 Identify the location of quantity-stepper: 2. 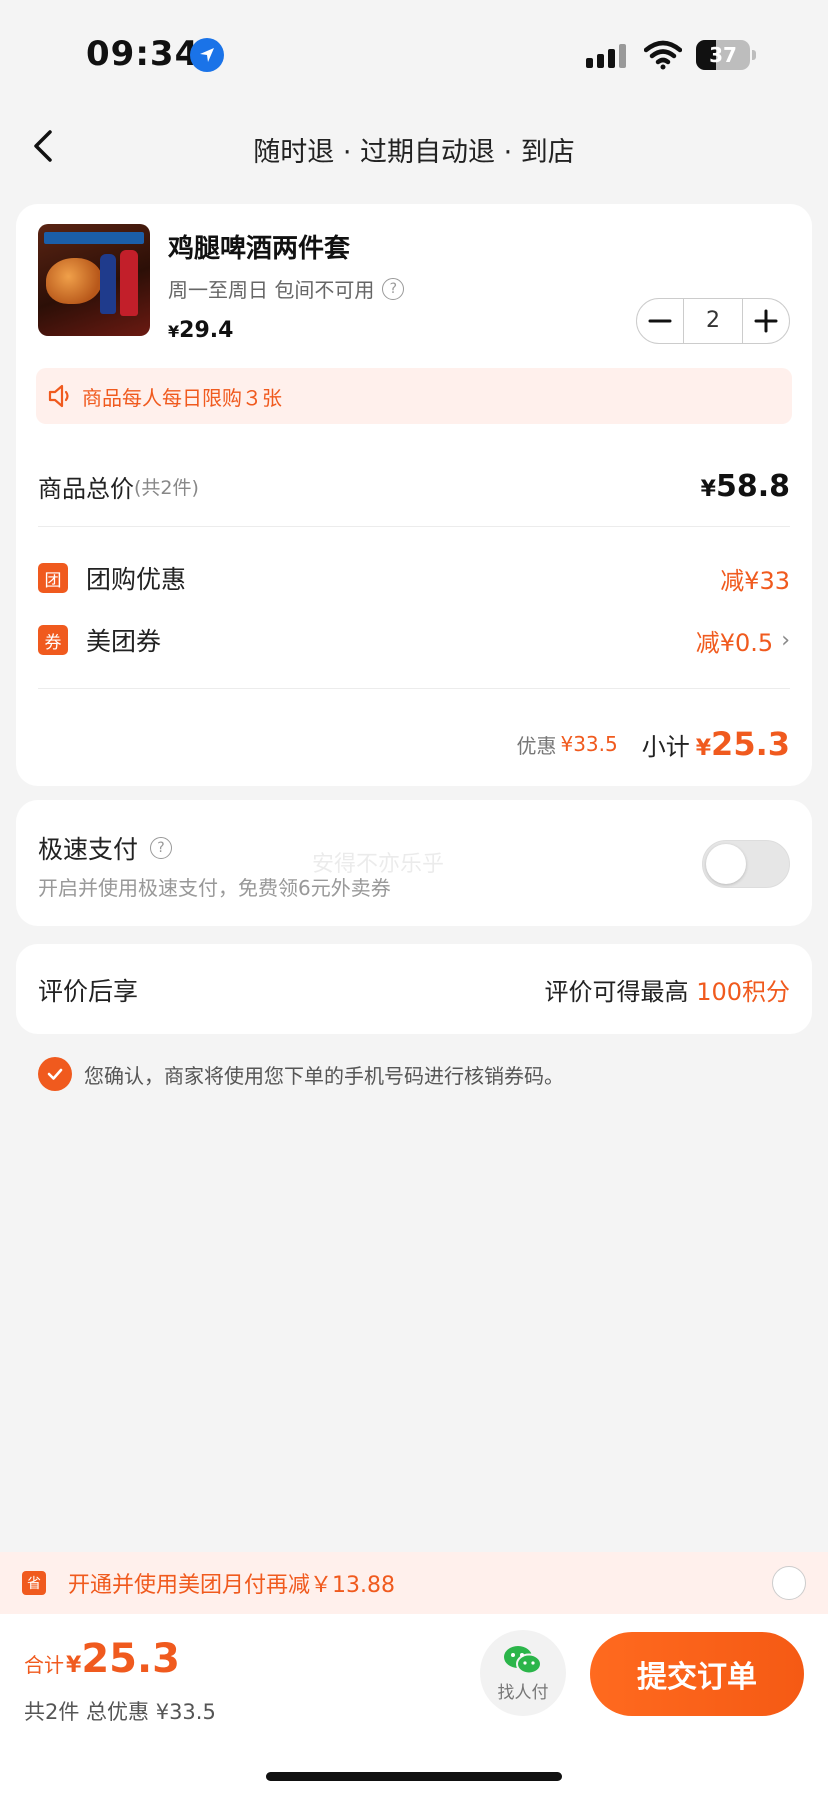
(713, 321).